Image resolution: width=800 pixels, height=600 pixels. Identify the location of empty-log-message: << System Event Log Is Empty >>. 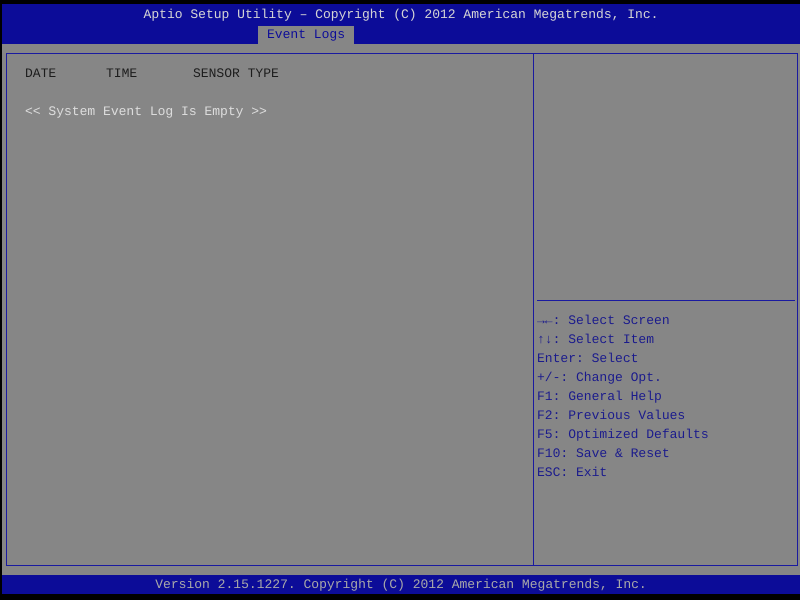
(146, 111).